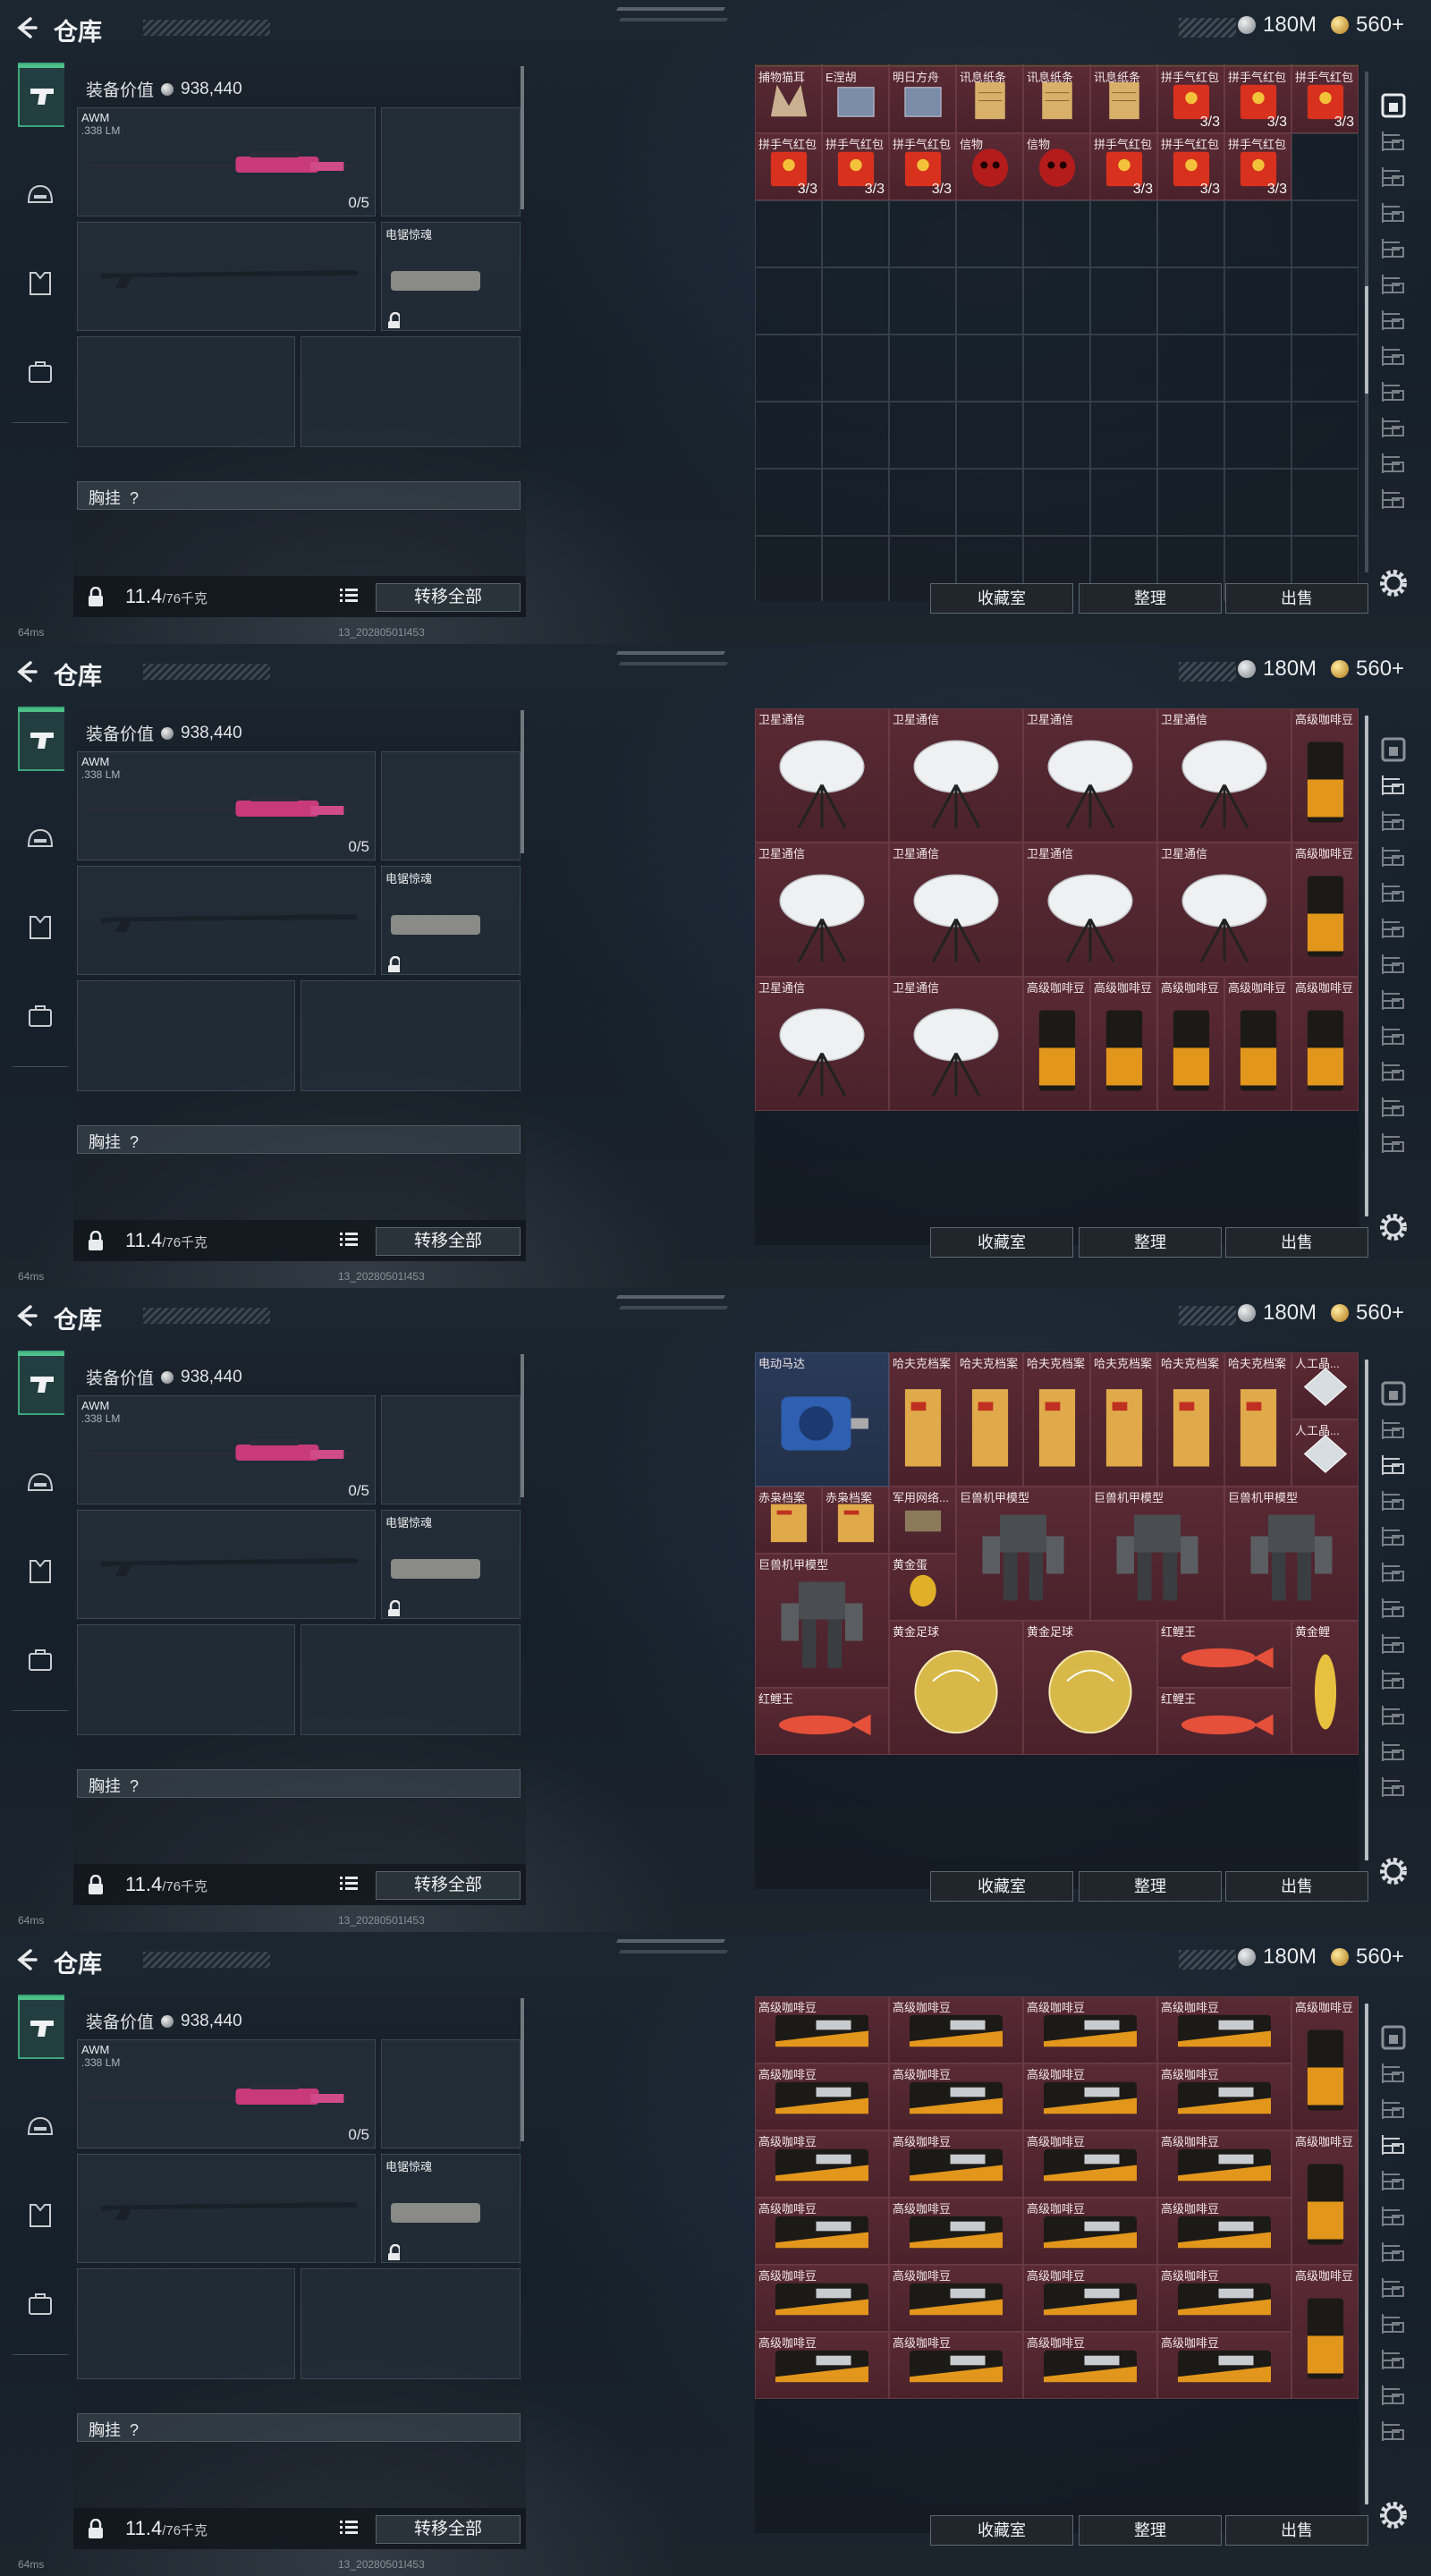  Describe the element at coordinates (41, 839) in the screenshot. I see `tab-helmet` at that location.